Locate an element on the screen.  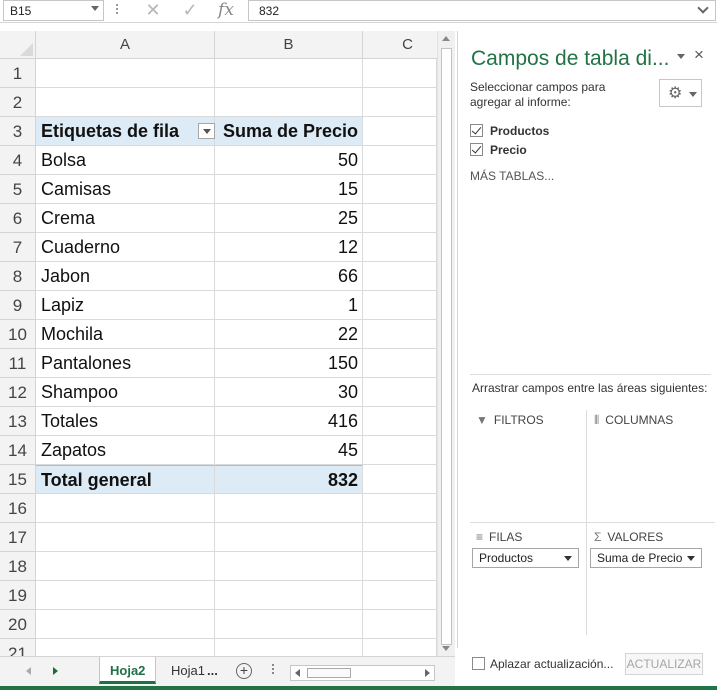
row-header: 9 is located at coordinates (18, 305).